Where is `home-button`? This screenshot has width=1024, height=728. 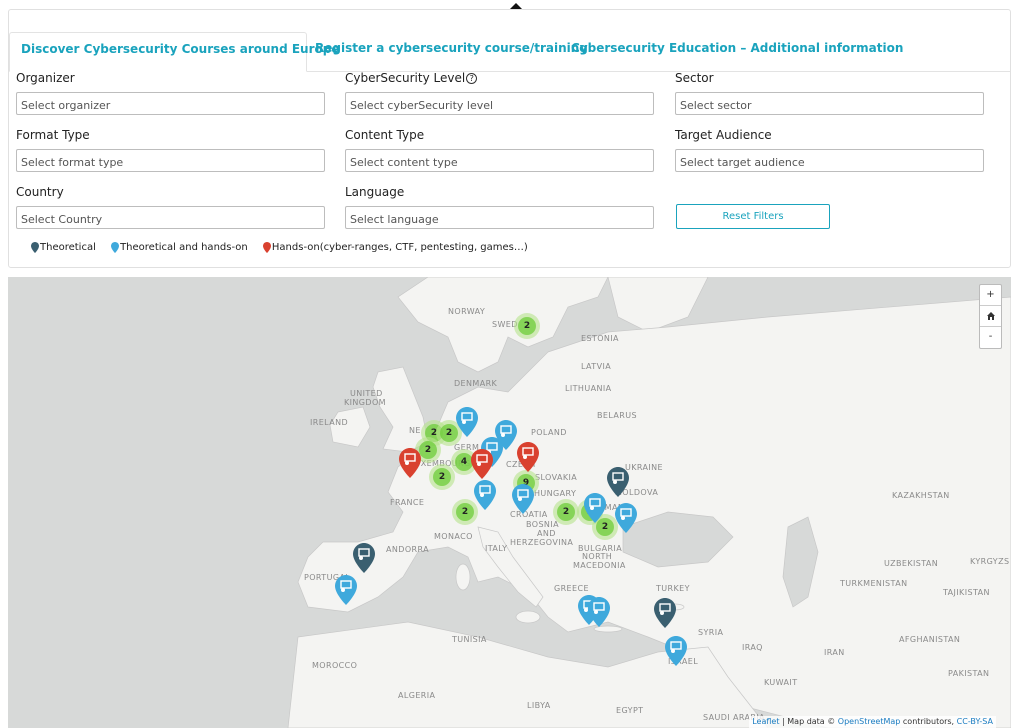
home-button is located at coordinates (990, 316).